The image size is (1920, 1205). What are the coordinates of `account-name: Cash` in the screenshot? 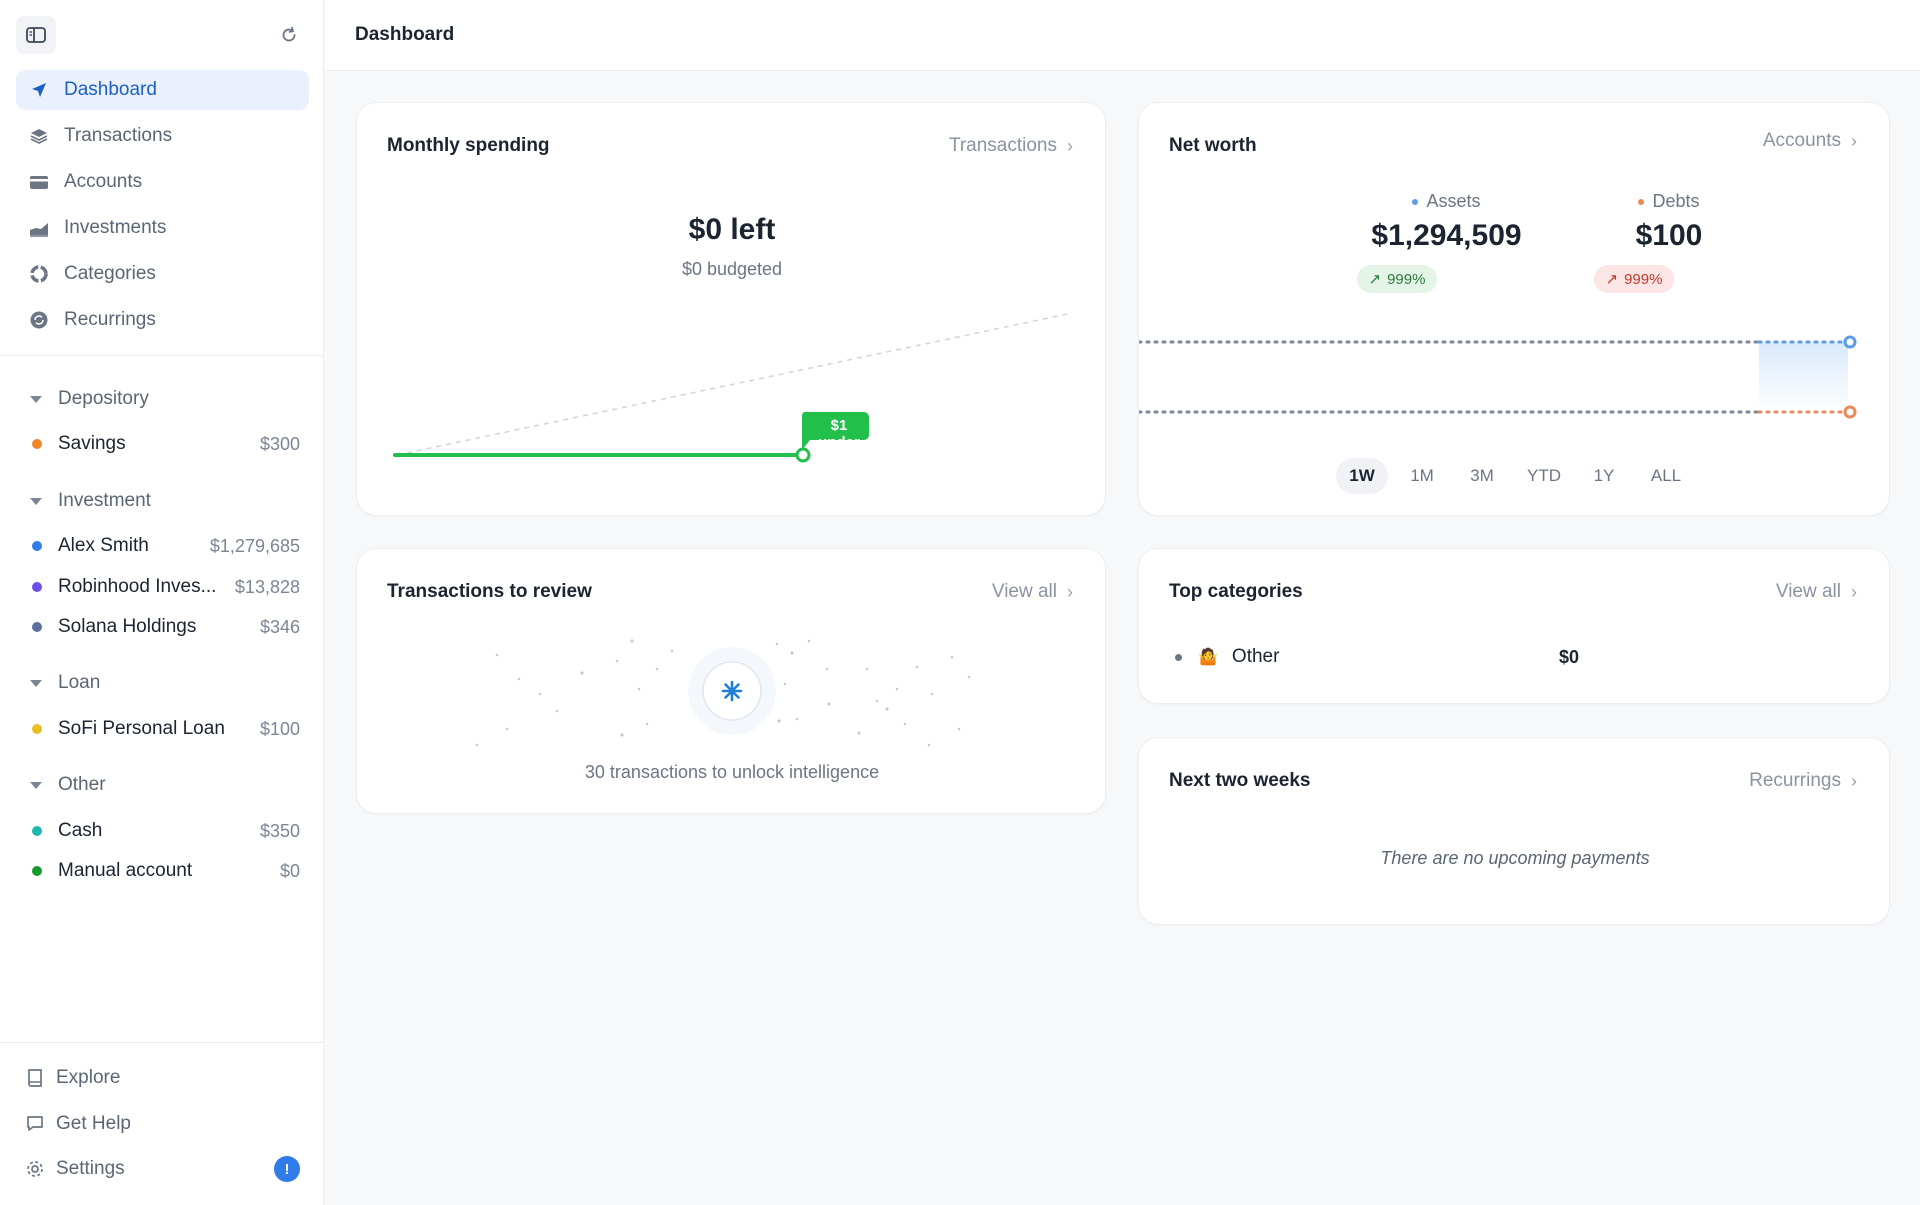 It's located at (80, 830).